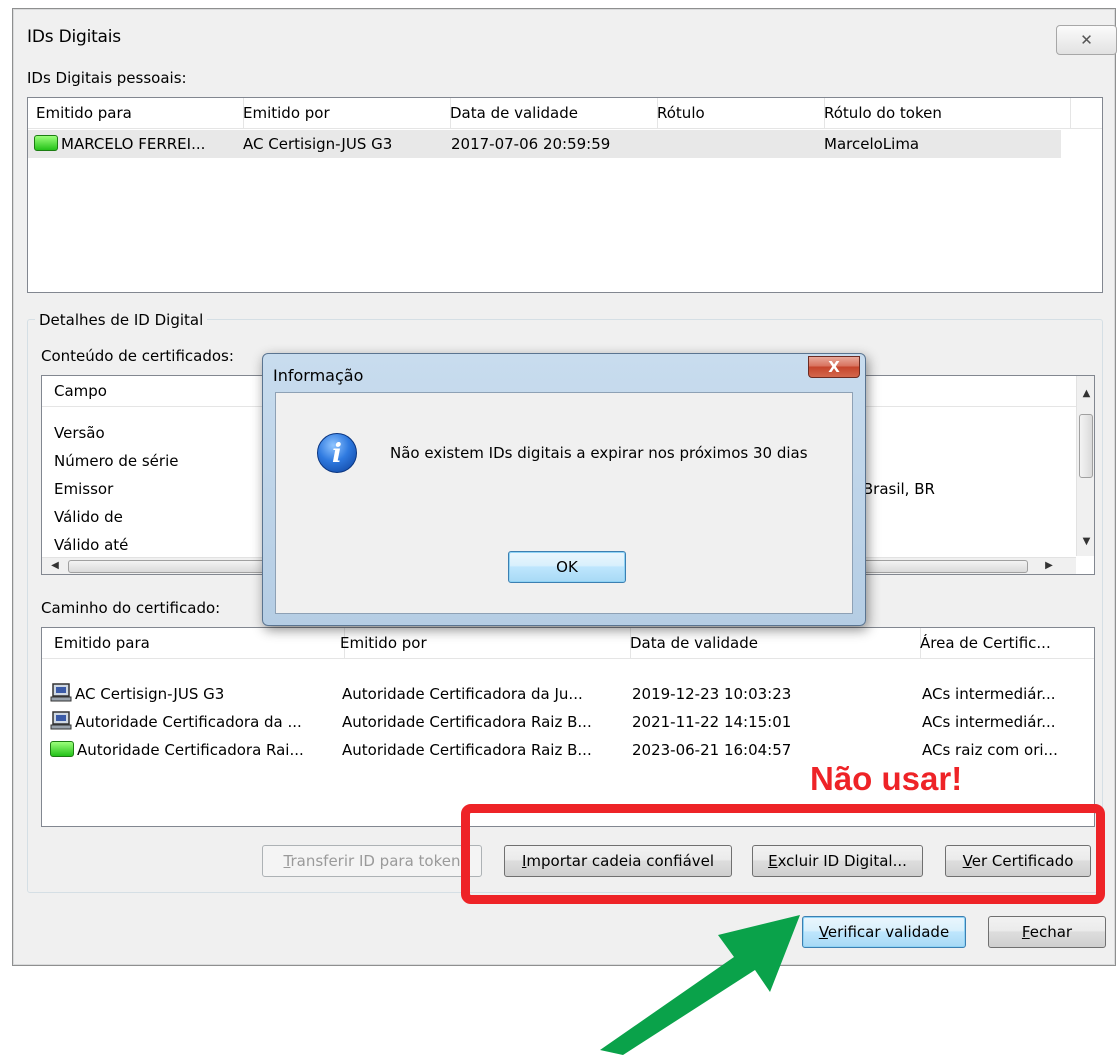 The height and width of the screenshot is (1055, 1117). Describe the element at coordinates (872, 144) in the screenshot. I see `token-label-cell: MarceloLima` at that location.